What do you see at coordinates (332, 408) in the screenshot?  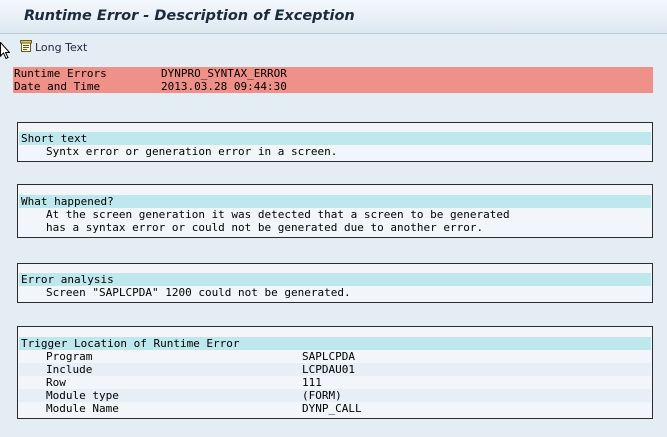 I see `trigger-module-name-value: DYNP_CALL` at bounding box center [332, 408].